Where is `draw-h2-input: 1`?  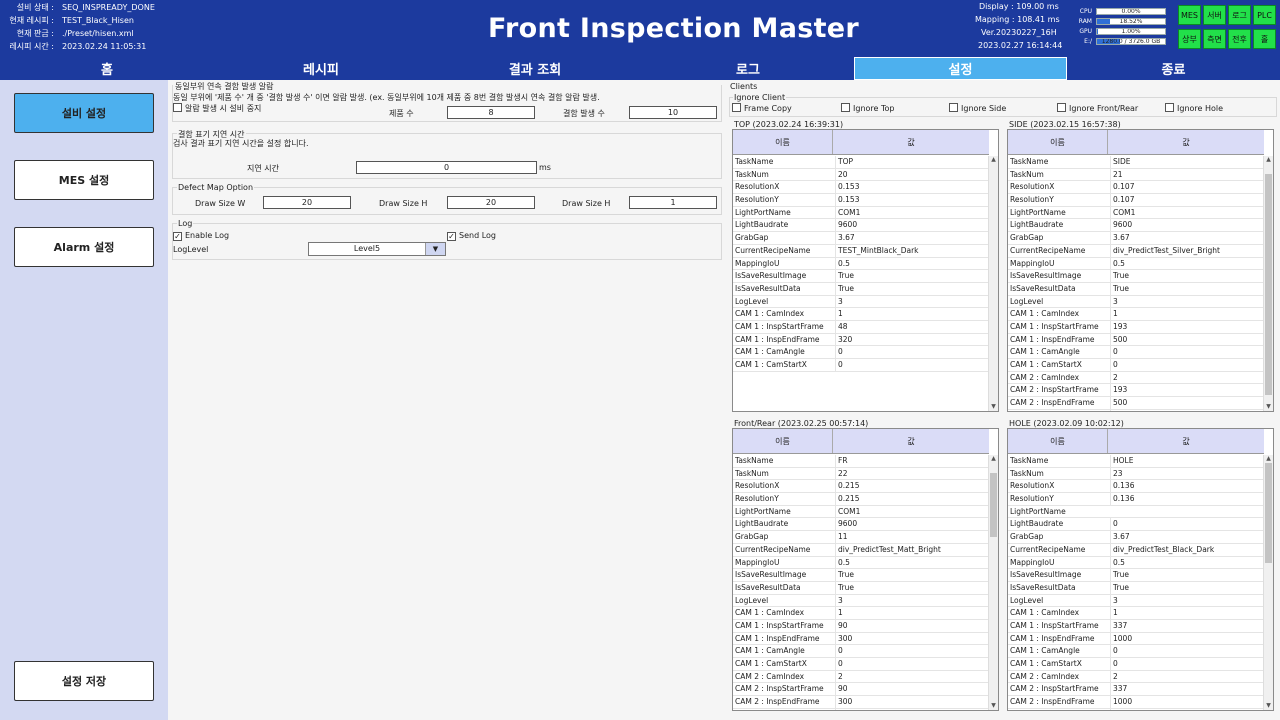
draw-h2-input: 1 is located at coordinates (673, 202).